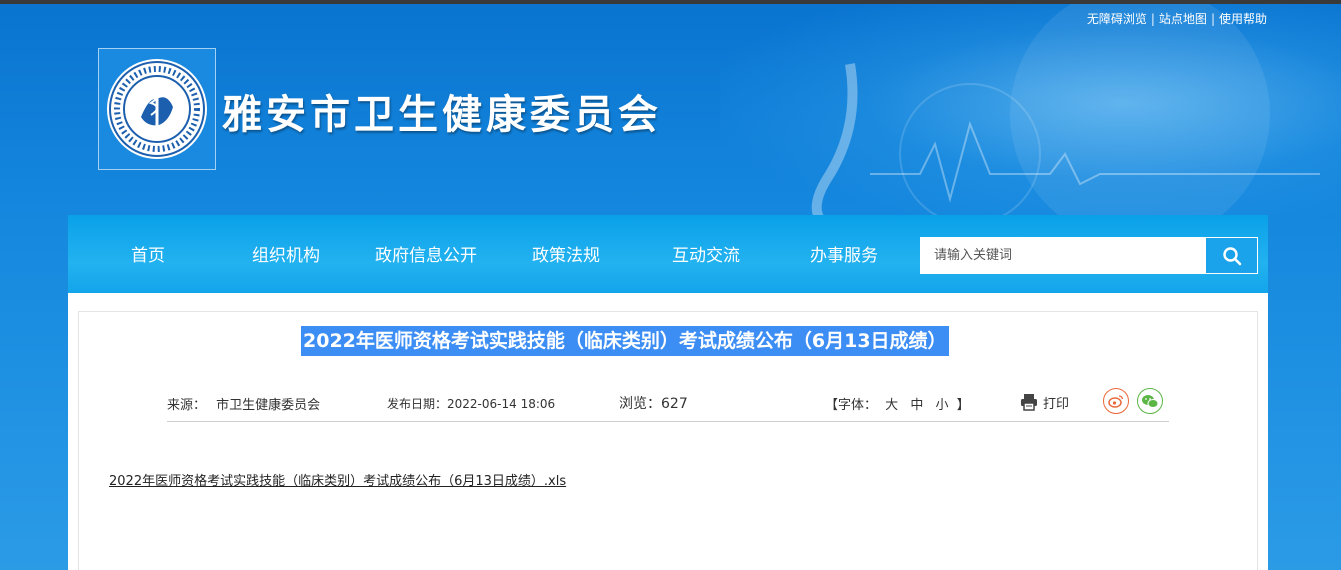 Image resolution: width=1341 pixels, height=570 pixels. Describe the element at coordinates (426, 256) in the screenshot. I see `nav-item-gov-info: 政府信息公开` at that location.